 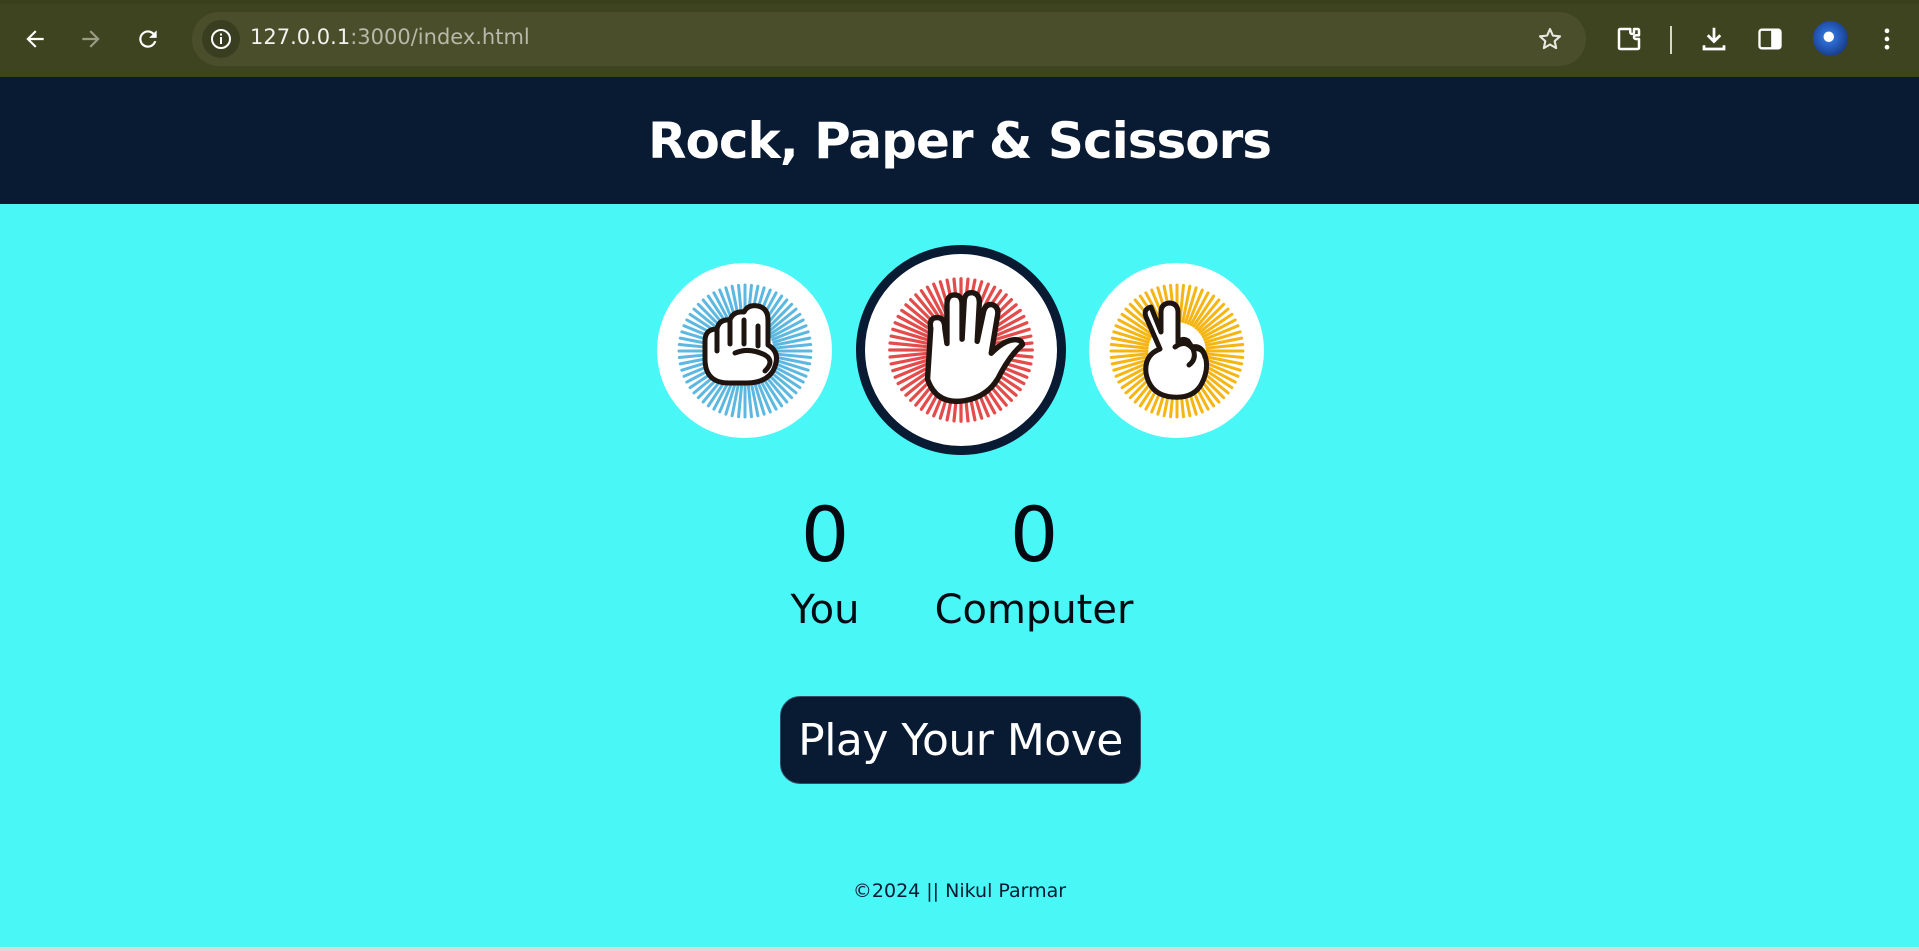 What do you see at coordinates (959, 2) in the screenshot?
I see `tab-strip` at bounding box center [959, 2].